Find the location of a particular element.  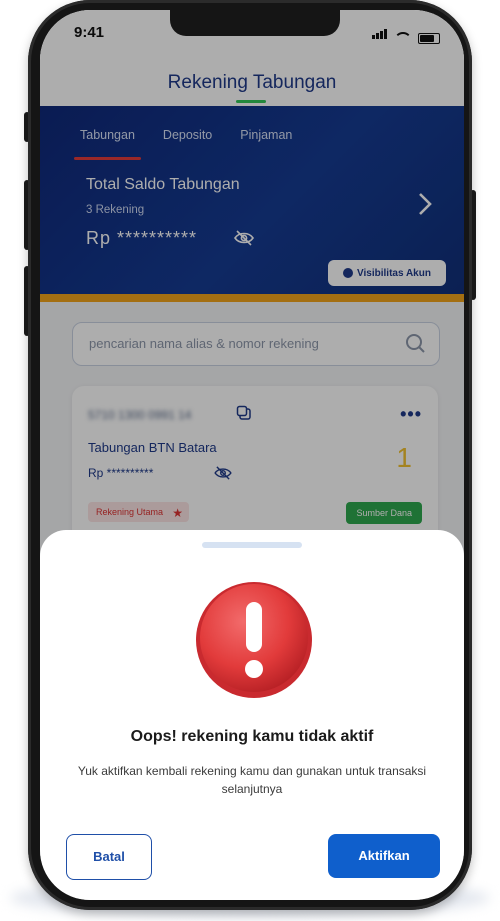

cancel-button: Batal is located at coordinates (109, 857).